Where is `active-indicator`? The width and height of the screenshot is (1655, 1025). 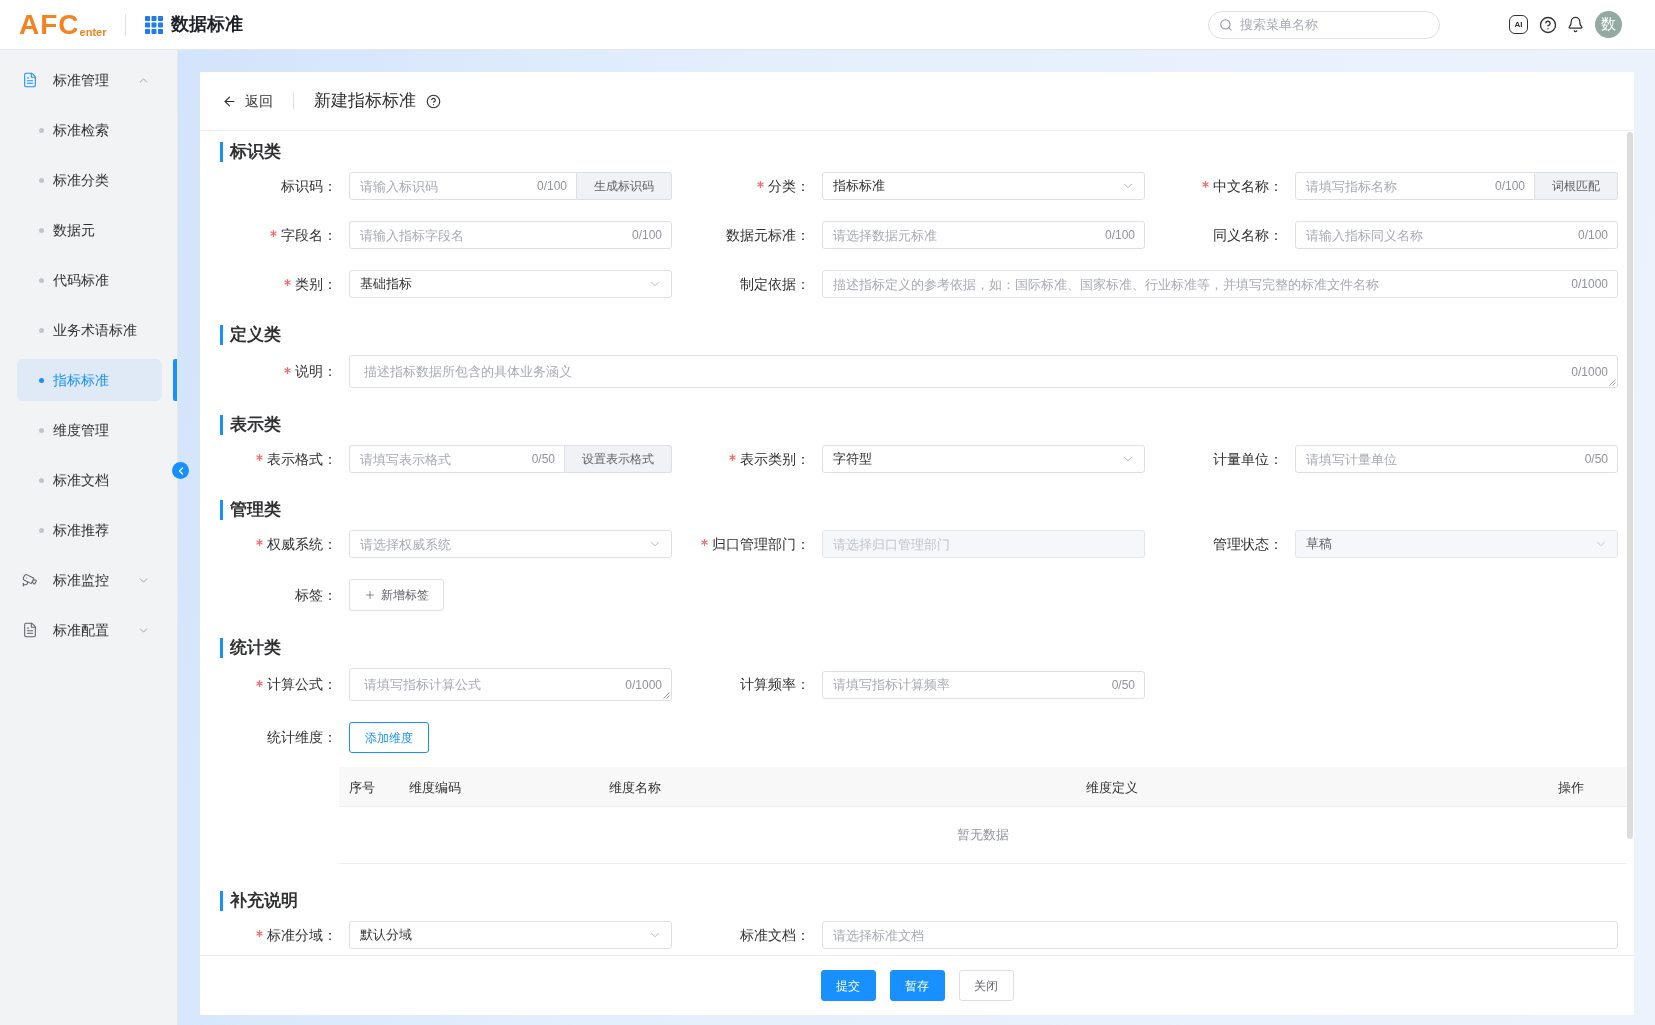 active-indicator is located at coordinates (175, 380).